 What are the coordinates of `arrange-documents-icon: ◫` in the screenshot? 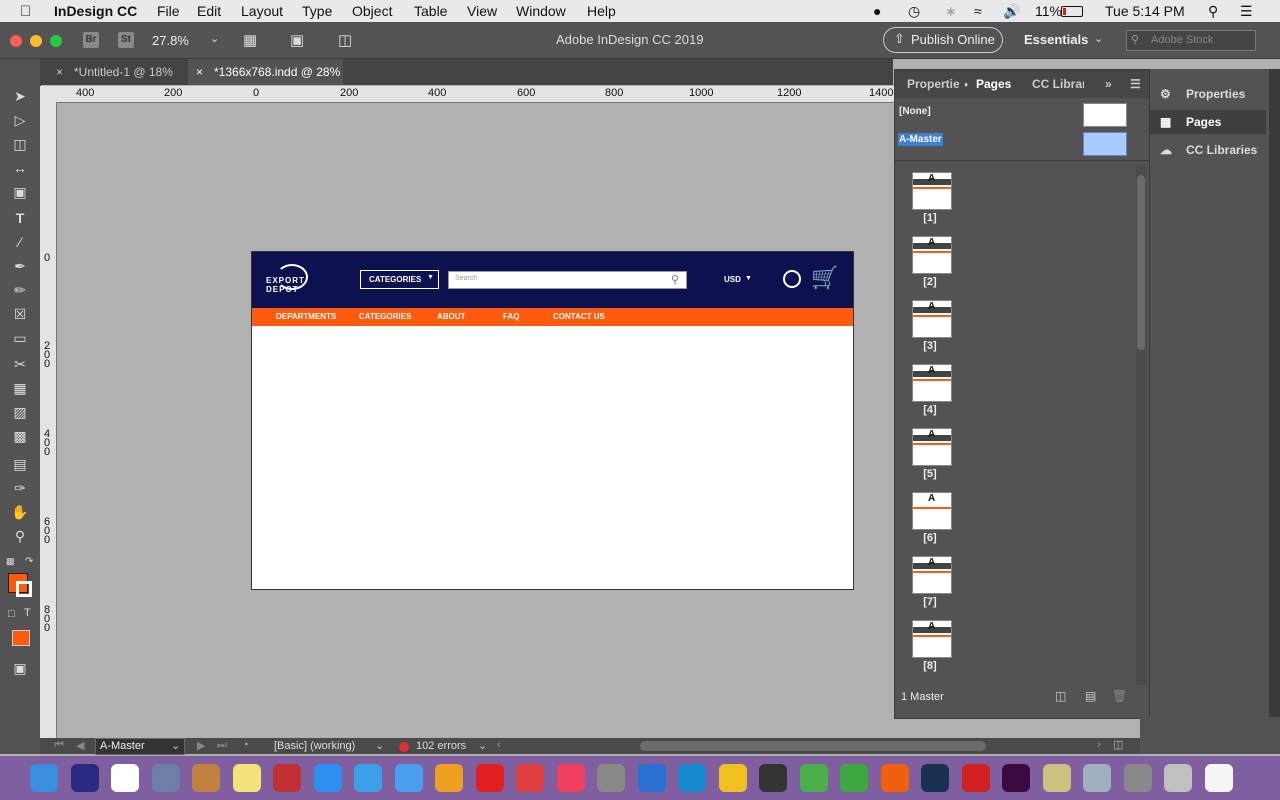 It's located at (345, 40).